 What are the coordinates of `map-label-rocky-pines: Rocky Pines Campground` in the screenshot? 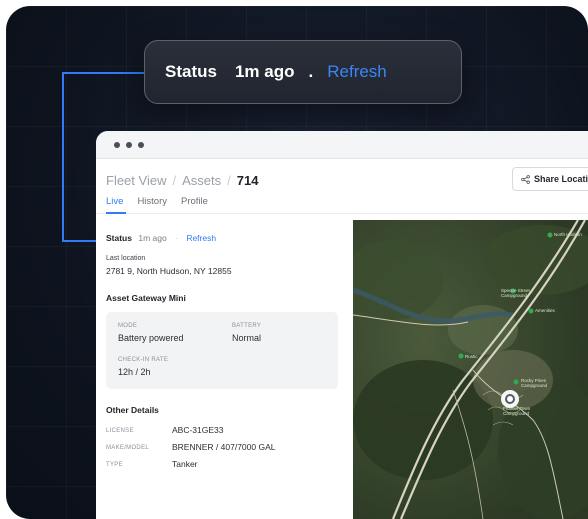 It's located at (534, 383).